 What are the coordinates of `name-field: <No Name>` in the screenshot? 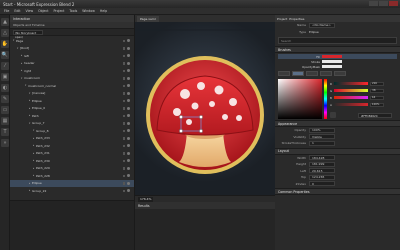 It's located at (322, 25).